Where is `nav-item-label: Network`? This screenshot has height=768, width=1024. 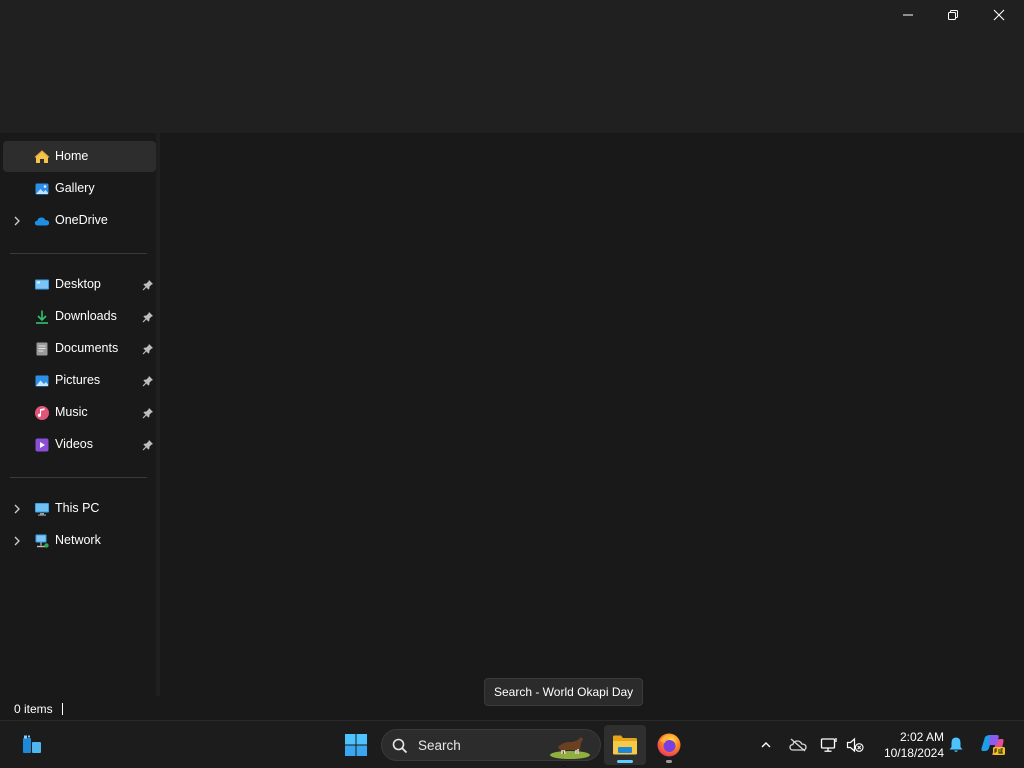 nav-item-label: Network is located at coordinates (78, 540).